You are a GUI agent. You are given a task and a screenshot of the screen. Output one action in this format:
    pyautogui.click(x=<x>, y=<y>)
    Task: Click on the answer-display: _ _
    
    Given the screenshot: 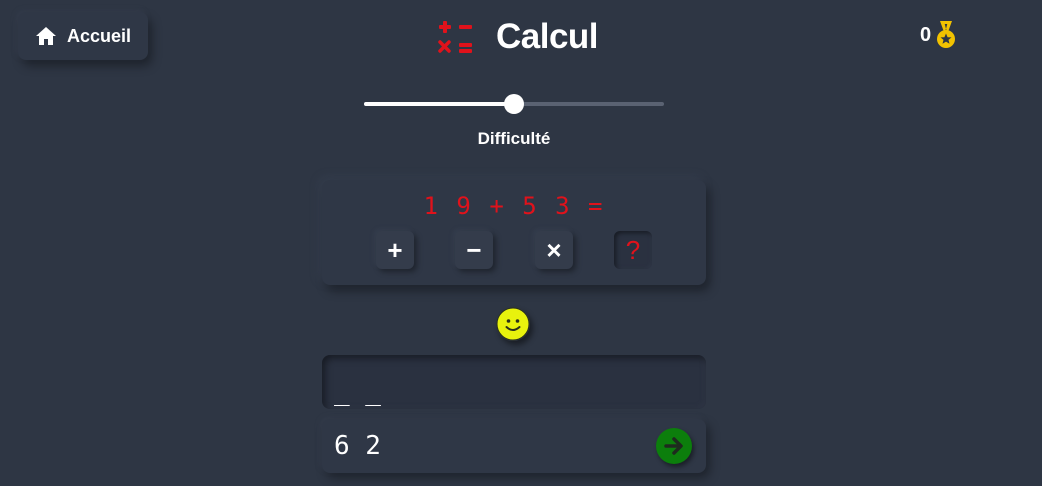 What is the action you would take?
    pyautogui.click(x=514, y=382)
    